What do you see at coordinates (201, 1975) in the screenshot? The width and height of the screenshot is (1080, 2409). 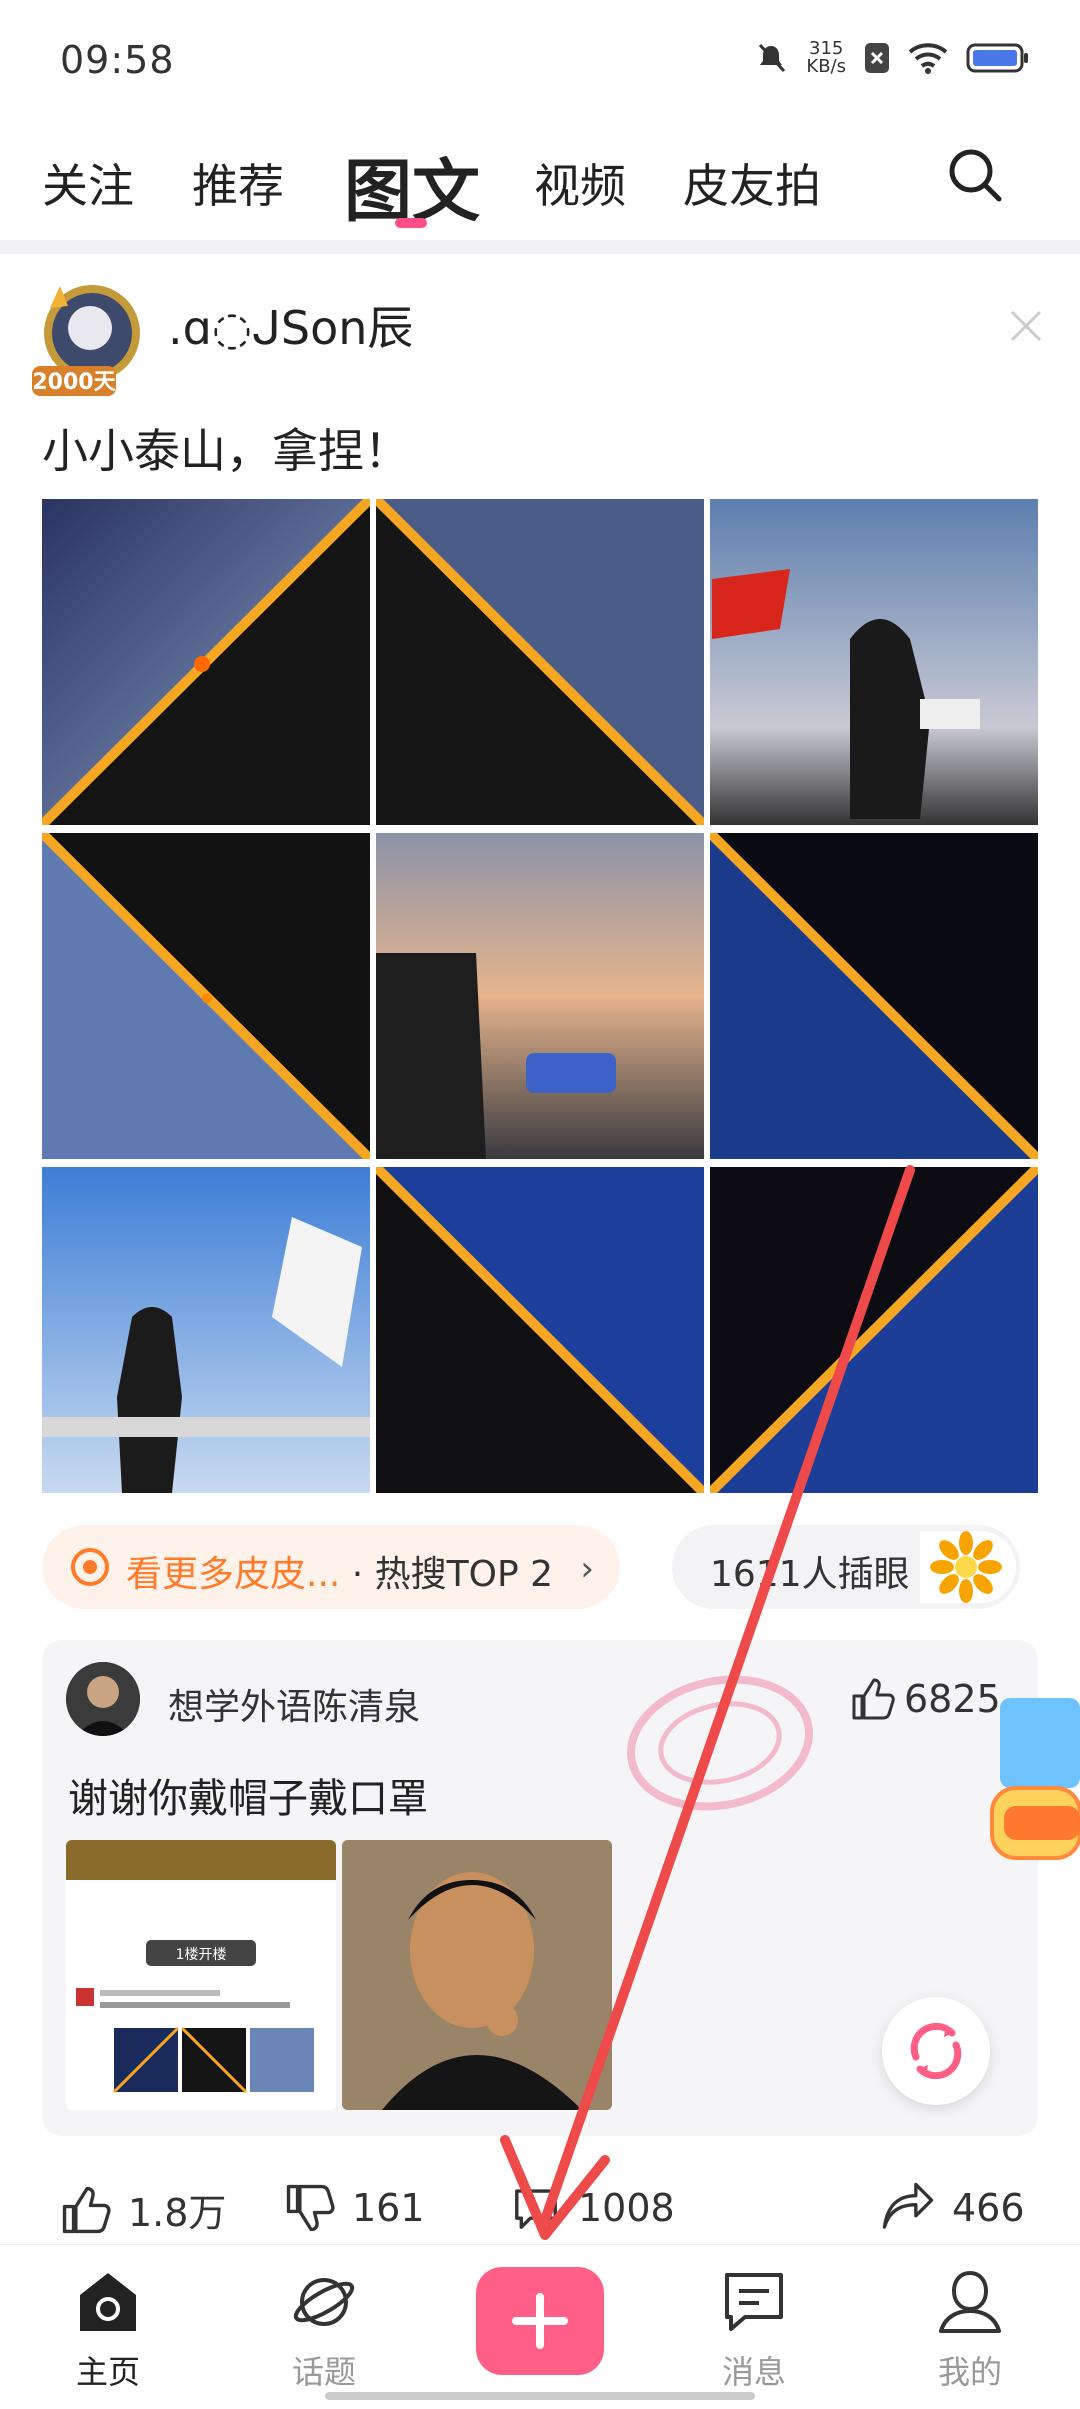 I see `comment-image-screenshot: 1楼开楼` at bounding box center [201, 1975].